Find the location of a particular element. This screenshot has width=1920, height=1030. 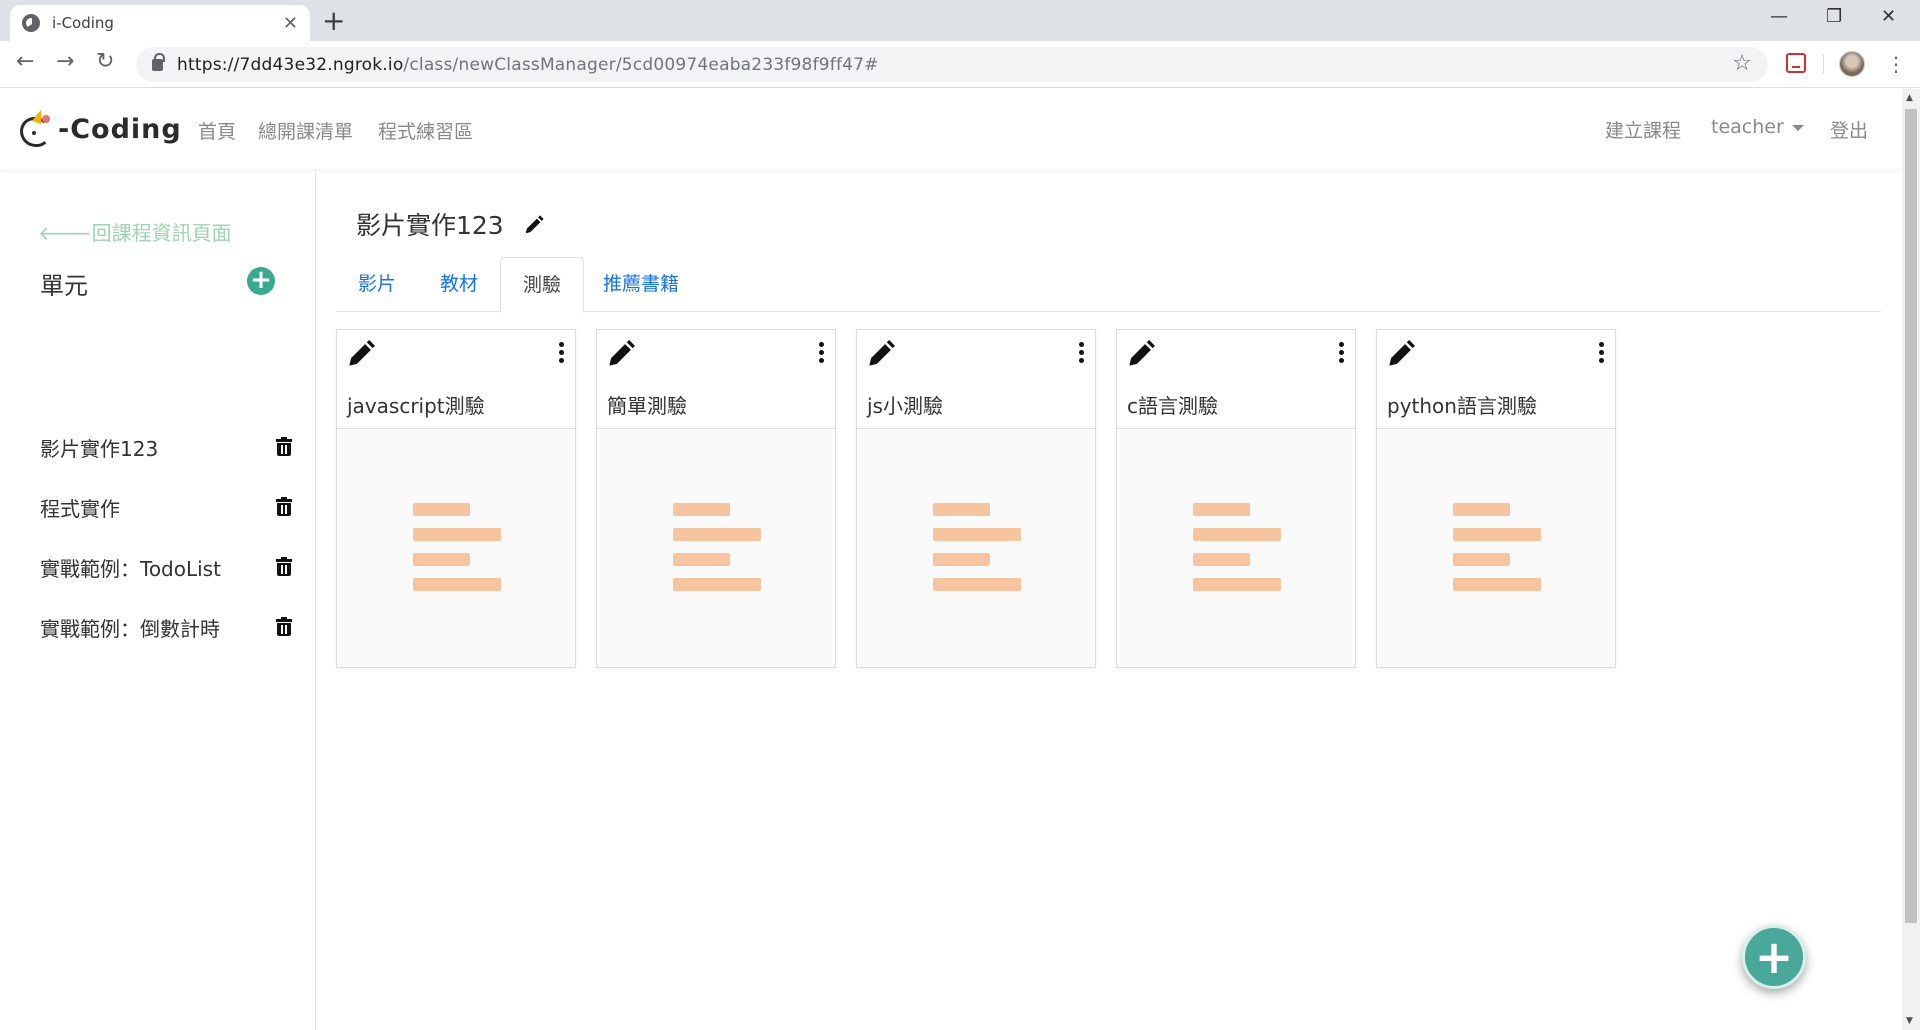

quiz-card: js小測驗 is located at coordinates (976, 498).